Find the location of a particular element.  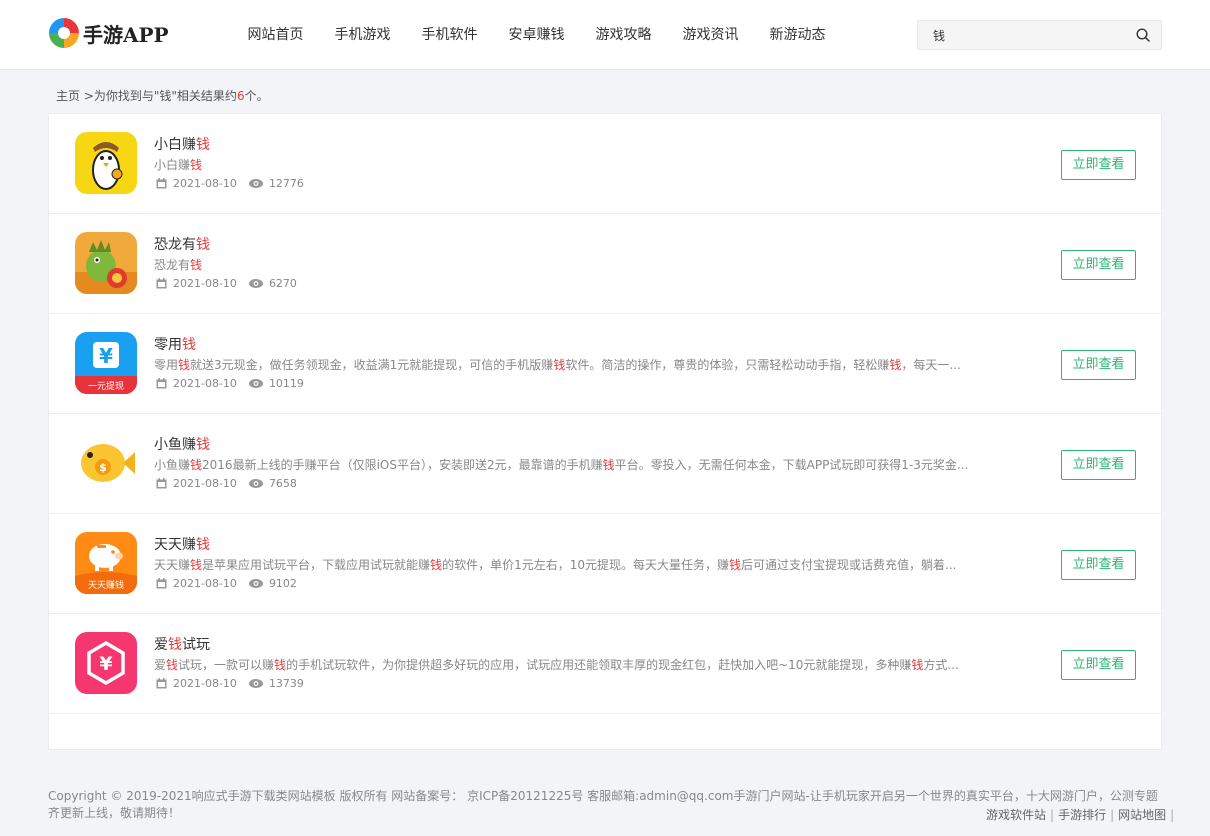

penguin-app-icon is located at coordinates (106, 163).